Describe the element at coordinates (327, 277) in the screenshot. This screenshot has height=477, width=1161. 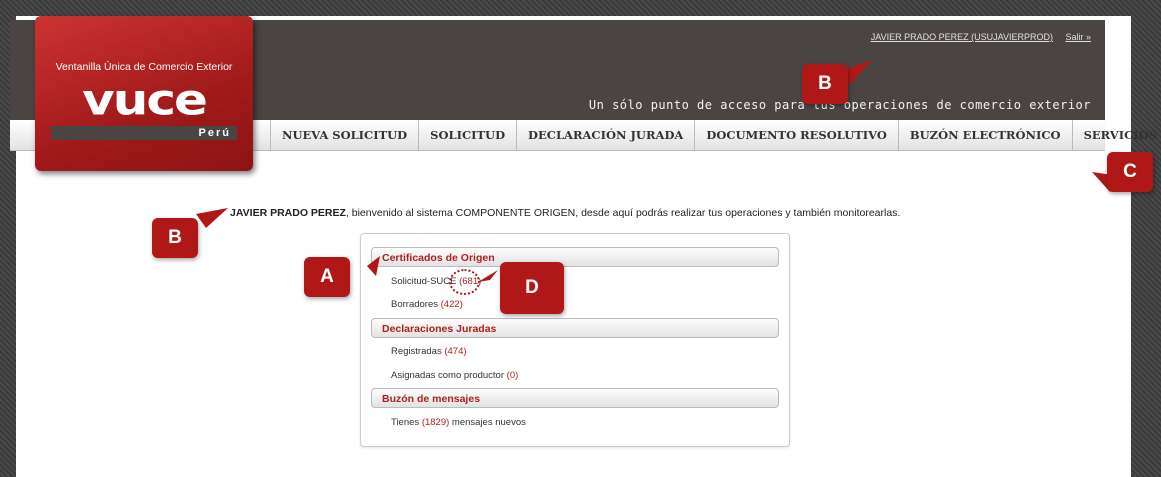
I see `callout-badge-a: A` at that location.